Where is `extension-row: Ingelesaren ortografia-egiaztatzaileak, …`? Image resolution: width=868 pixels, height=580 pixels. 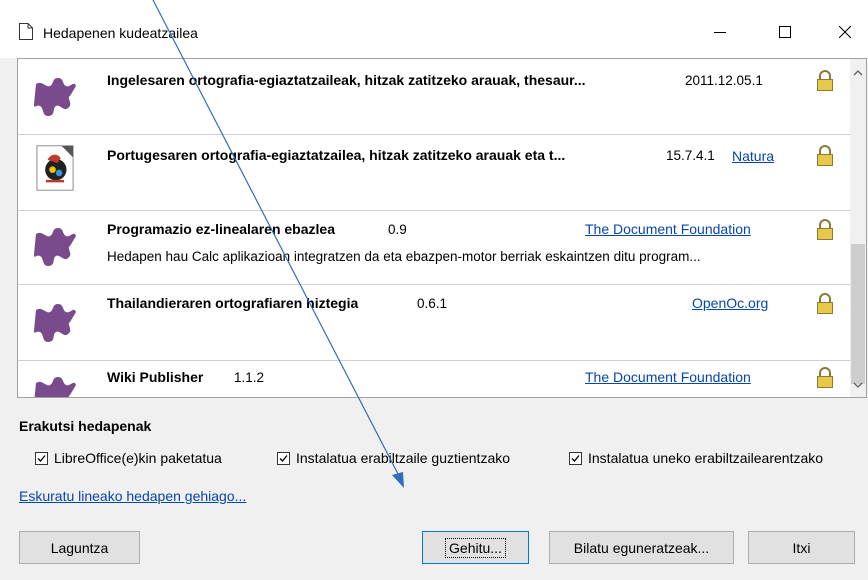
extension-row: Ingelesaren ortografia-egiaztatzaileak, … is located at coordinates (434, 97).